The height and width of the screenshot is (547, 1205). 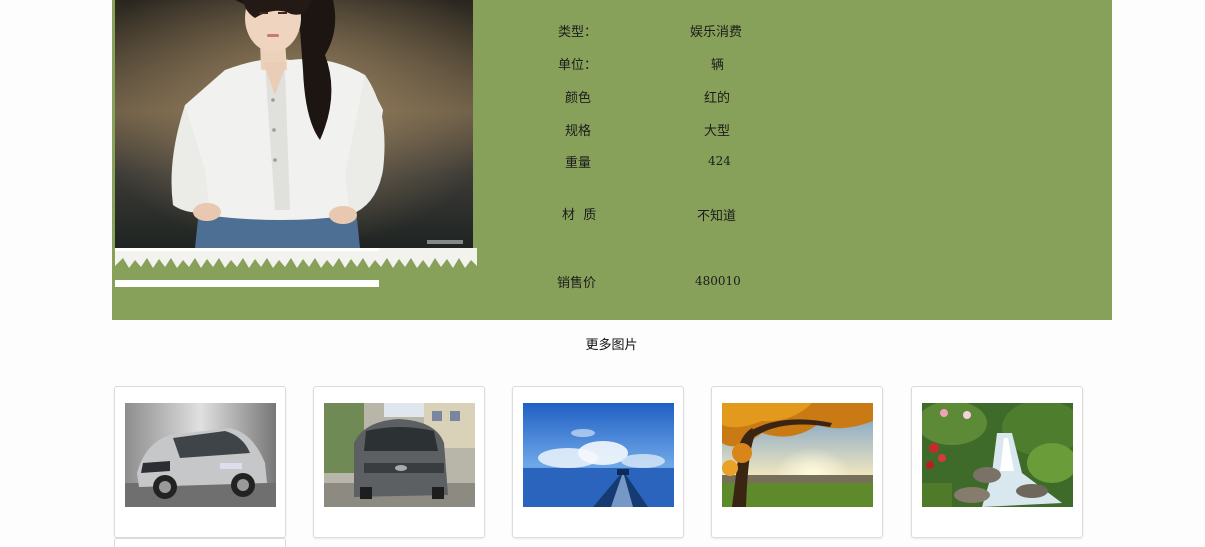 What do you see at coordinates (611, 345) in the screenshot?
I see `more-images-title: 更多图片` at bounding box center [611, 345].